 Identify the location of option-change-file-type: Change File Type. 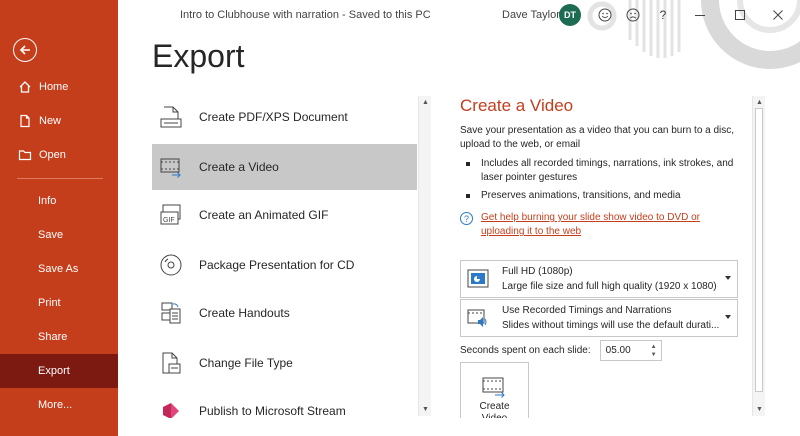
(284, 363).